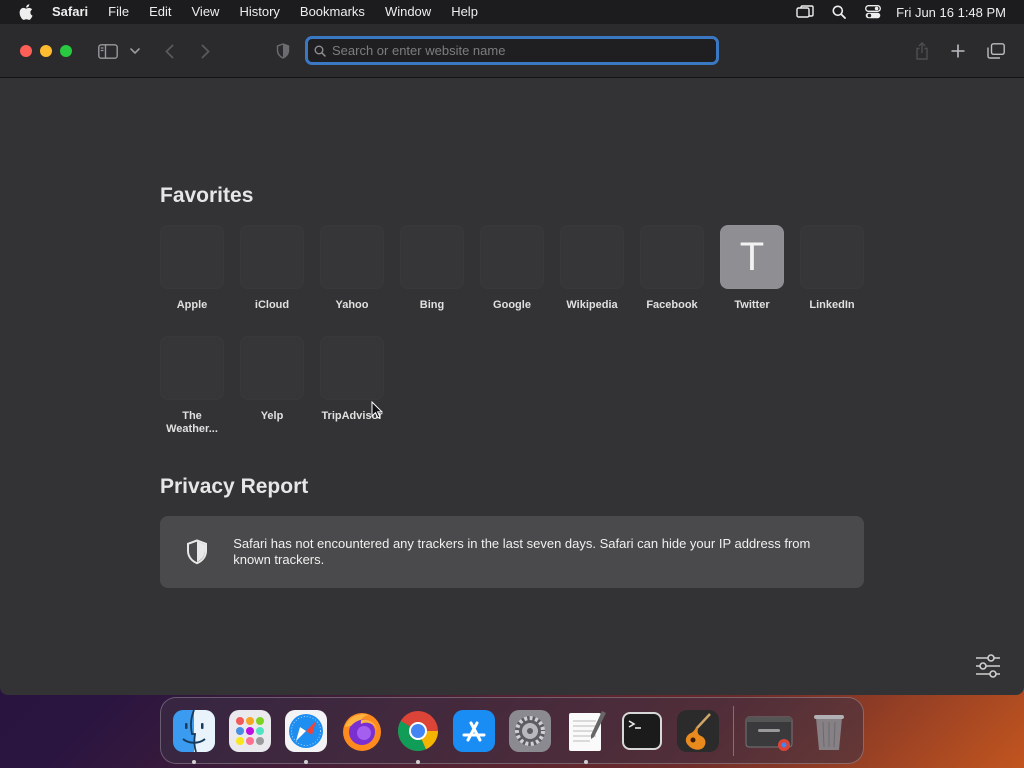  I want to click on textedit-icon, so click(586, 735).